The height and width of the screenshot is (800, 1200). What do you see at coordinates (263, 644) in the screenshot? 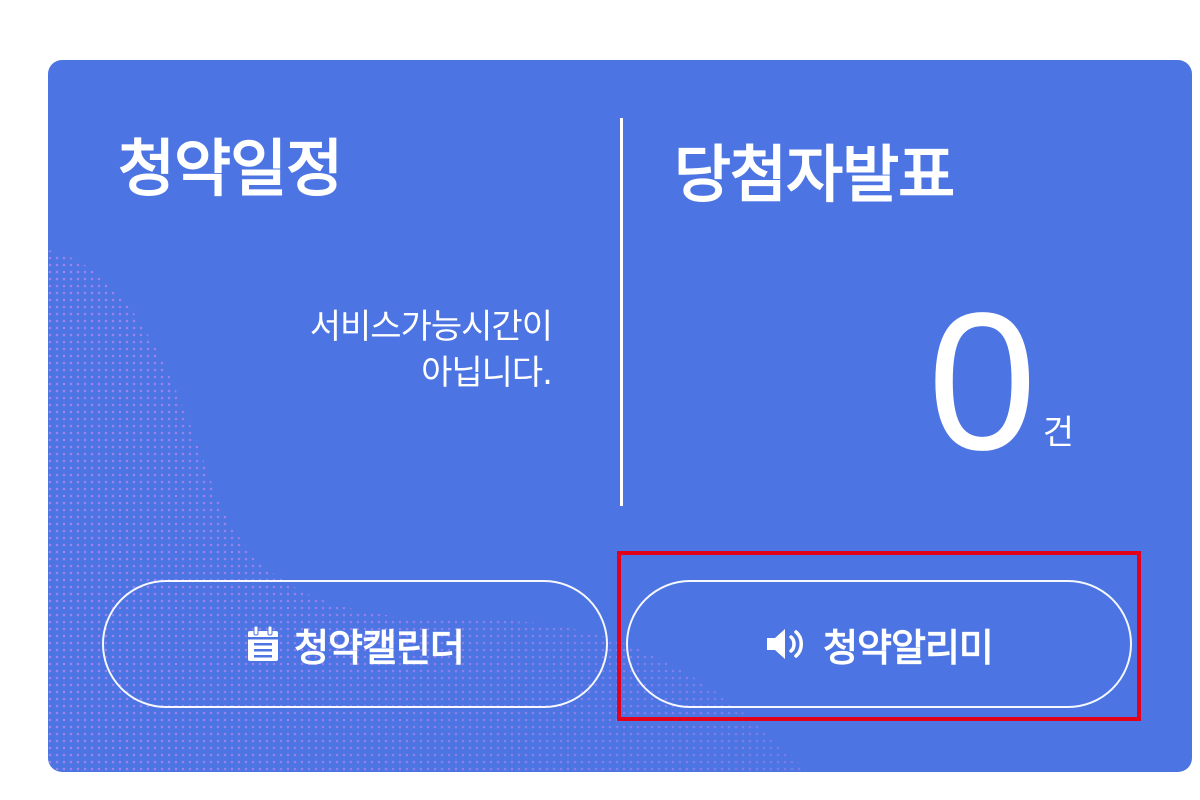
I see `calendar-icon` at bounding box center [263, 644].